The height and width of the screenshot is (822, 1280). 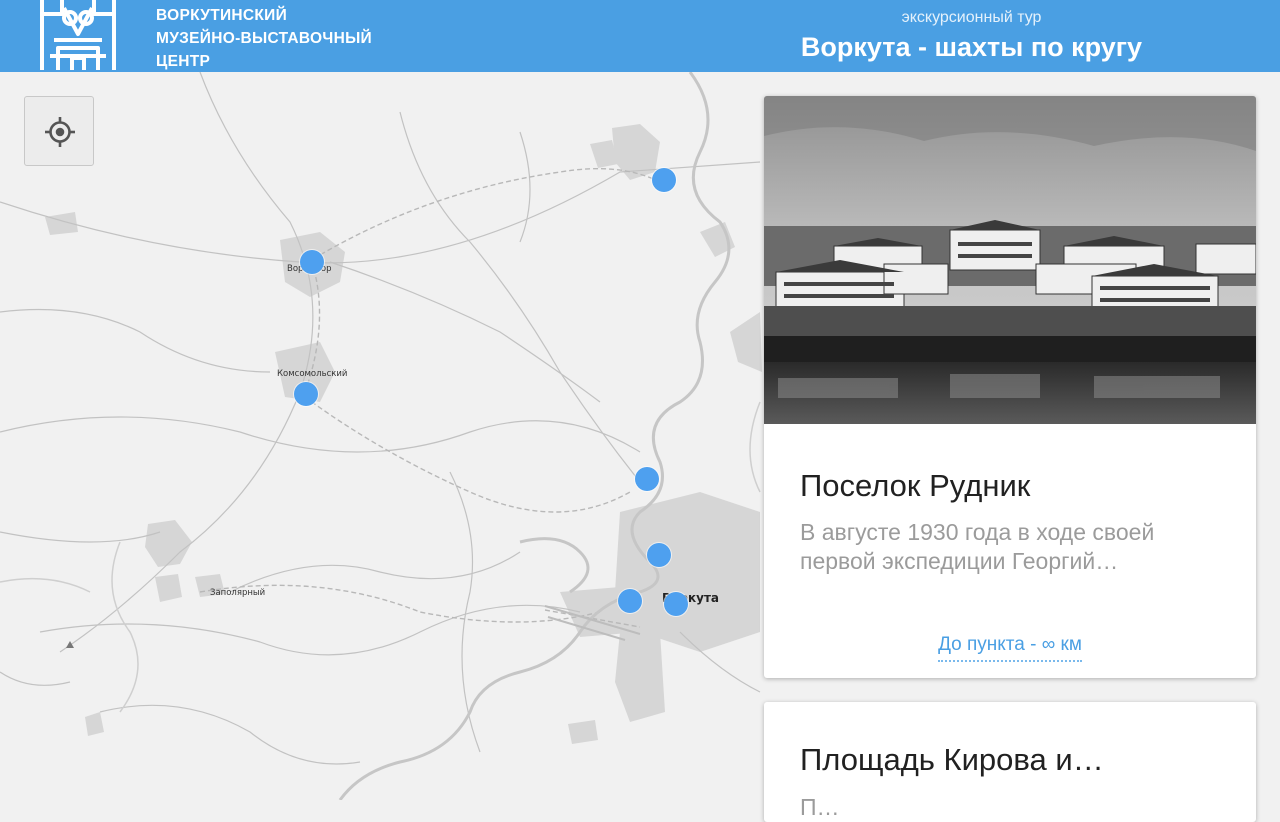 I want to click on organization-name: ВОРКУТИНСКИЙ МУЗЕЙНО-ВЫСТАВОЧНЫЙ ЦЕНТР, so click(x=264, y=38).